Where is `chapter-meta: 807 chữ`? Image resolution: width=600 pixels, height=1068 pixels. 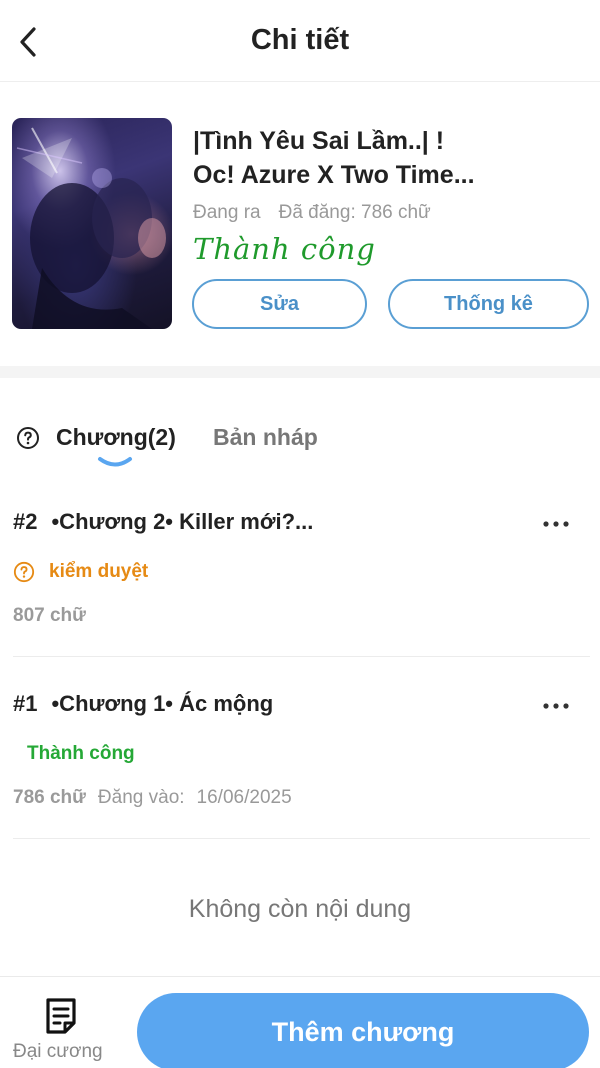
chapter-meta: 807 chữ is located at coordinates (49, 616).